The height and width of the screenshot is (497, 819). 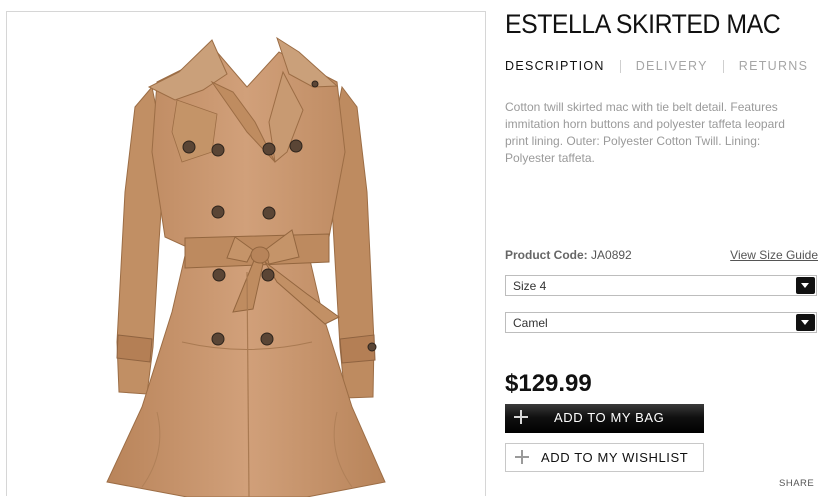 What do you see at coordinates (530, 286) in the screenshot?
I see `size-select-value: Size 4` at bounding box center [530, 286].